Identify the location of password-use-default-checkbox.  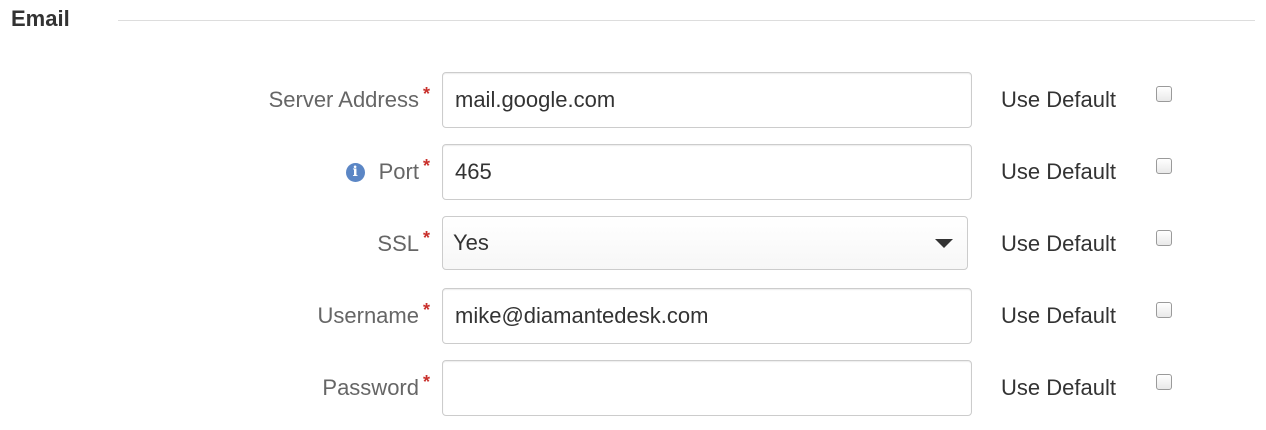
(1164, 382).